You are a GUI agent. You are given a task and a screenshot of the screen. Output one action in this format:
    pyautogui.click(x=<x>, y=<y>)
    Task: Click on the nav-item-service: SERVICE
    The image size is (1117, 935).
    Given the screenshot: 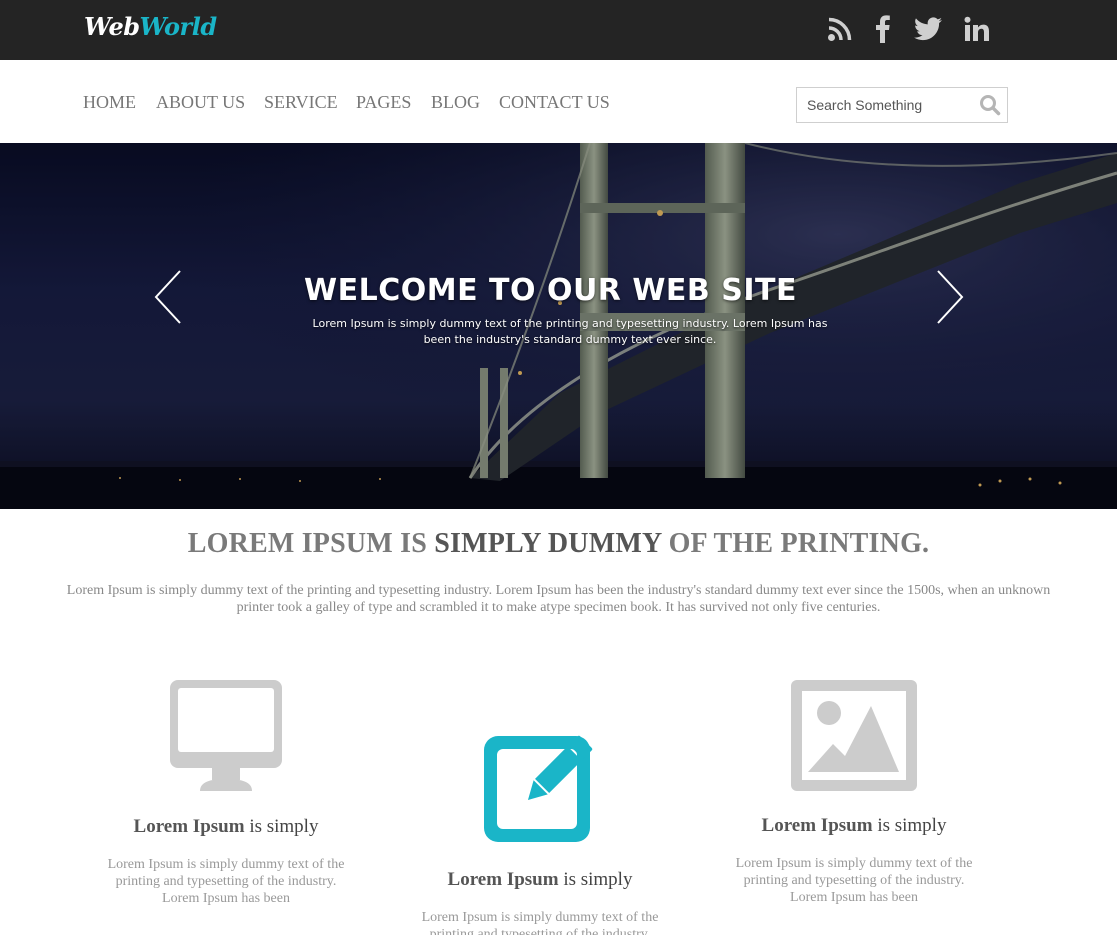 What is the action you would take?
    pyautogui.click(x=301, y=102)
    